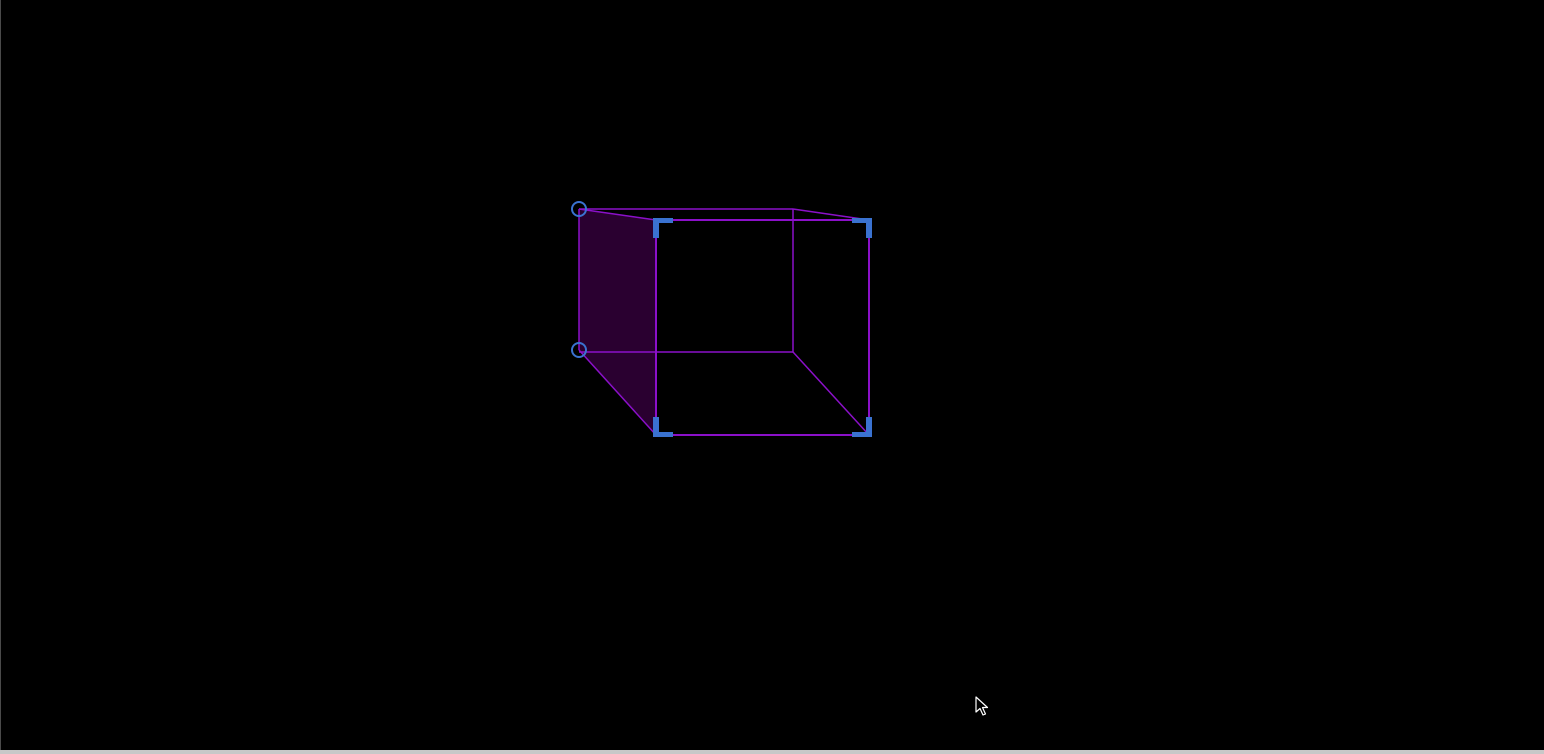  What do you see at coordinates (663, 427) in the screenshot?
I see `corner-bracket-icon-bottom-left` at bounding box center [663, 427].